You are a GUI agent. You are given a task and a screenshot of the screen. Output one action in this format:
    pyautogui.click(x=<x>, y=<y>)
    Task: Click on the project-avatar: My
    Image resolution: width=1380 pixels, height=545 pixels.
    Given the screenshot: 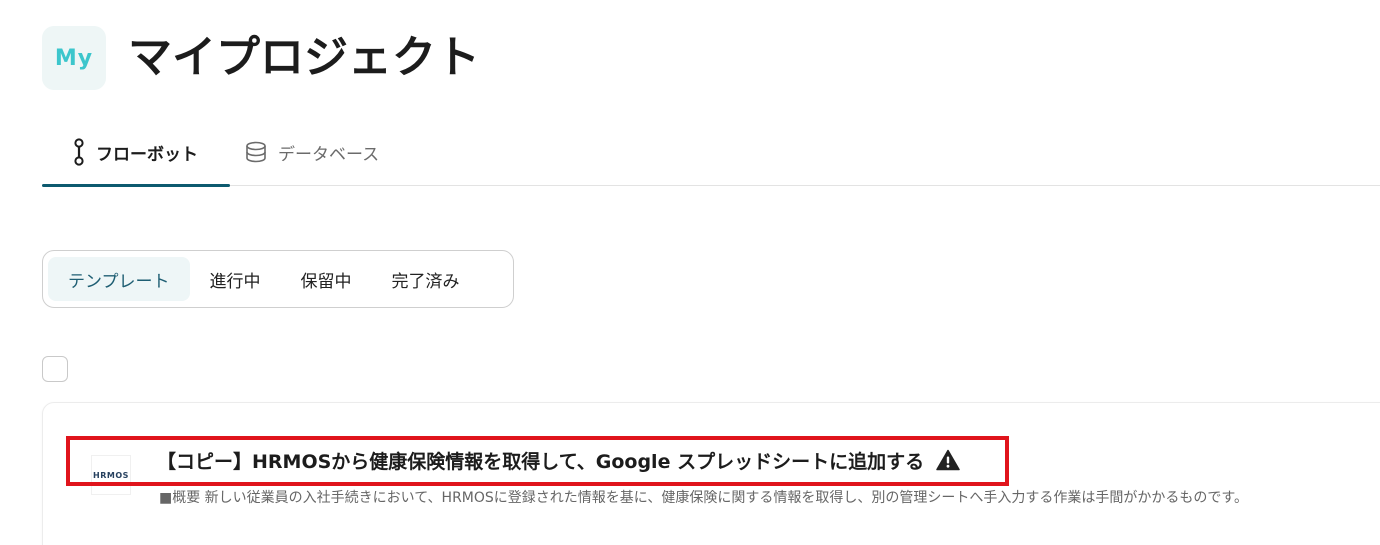 What is the action you would take?
    pyautogui.click(x=74, y=58)
    